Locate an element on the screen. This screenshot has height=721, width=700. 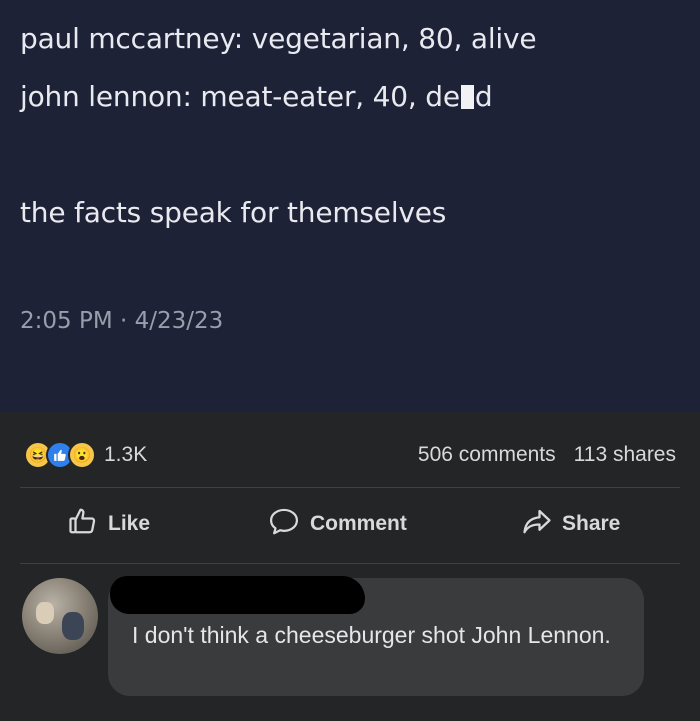
reaction-icons: 😆 😮 is located at coordinates (60, 455).